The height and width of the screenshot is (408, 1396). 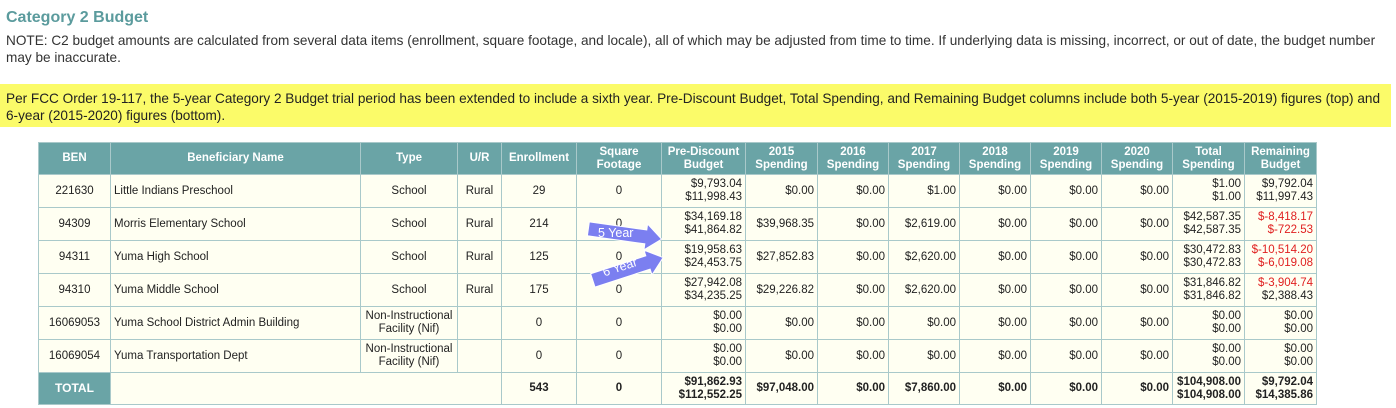 What do you see at coordinates (74, 191) in the screenshot?
I see `cell-ben: 221630` at bounding box center [74, 191].